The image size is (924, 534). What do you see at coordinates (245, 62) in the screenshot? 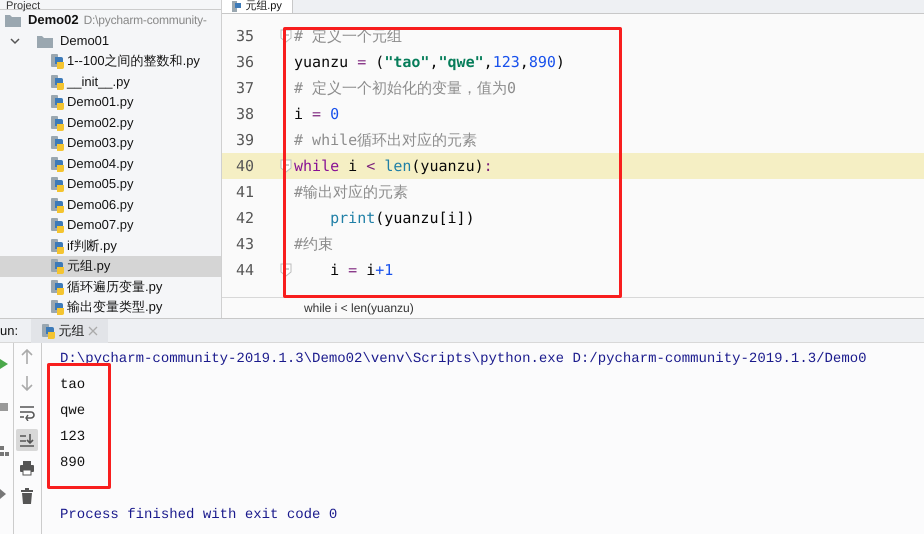
I see `line-number: 36` at bounding box center [245, 62].